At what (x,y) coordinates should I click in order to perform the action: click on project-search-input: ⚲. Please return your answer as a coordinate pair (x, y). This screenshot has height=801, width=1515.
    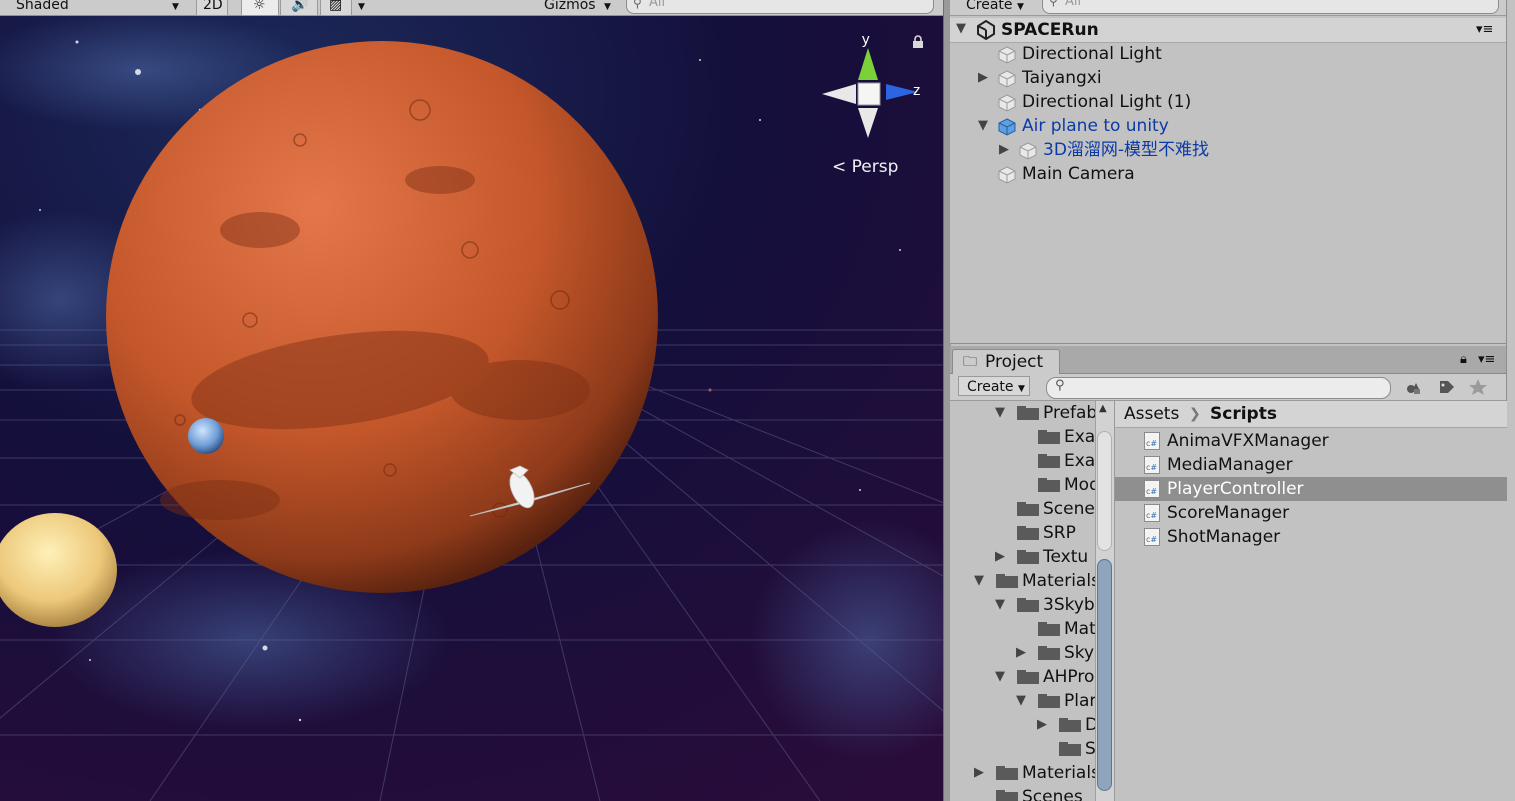
    Looking at the image, I should click on (1218, 388).